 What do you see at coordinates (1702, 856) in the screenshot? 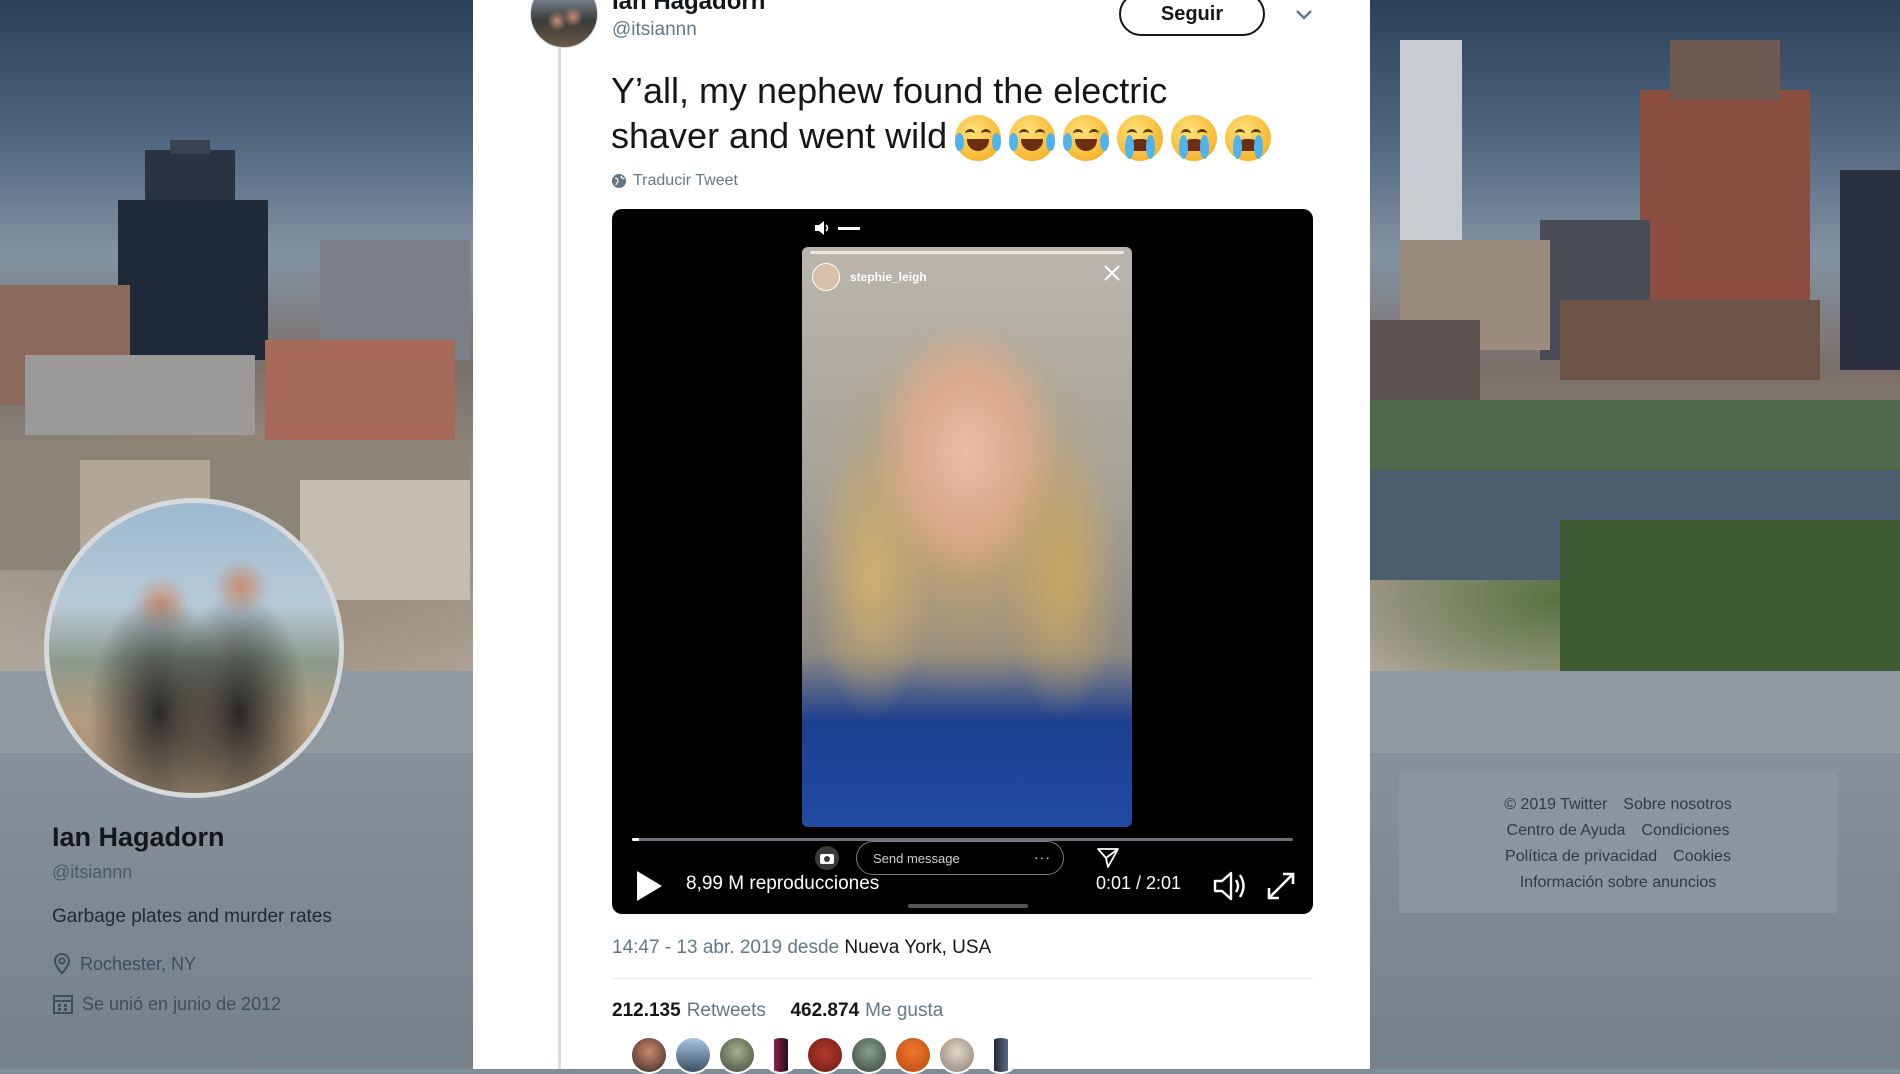
I see `footer-link-cookies: Cookies` at bounding box center [1702, 856].